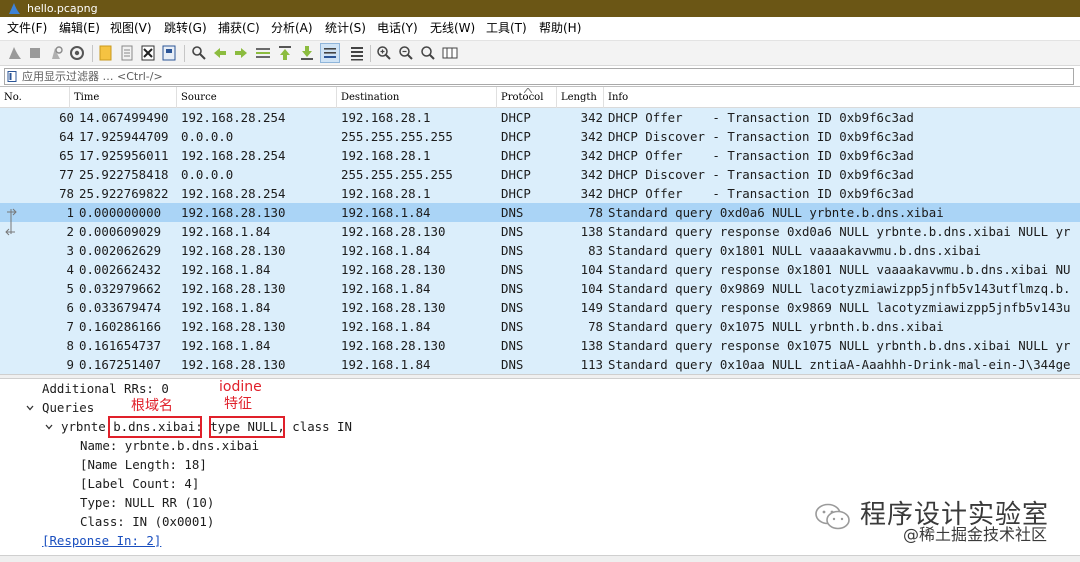 The image size is (1080, 562). Describe the element at coordinates (35, 97) in the screenshot. I see `column-header-no: No.` at that location.